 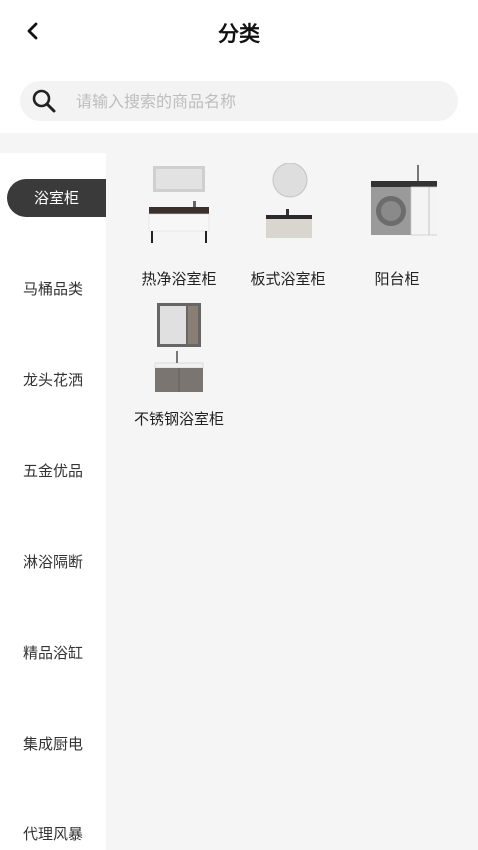 I want to click on sidebar-item-bathtubs: 精品浴缸, so click(x=53, y=653).